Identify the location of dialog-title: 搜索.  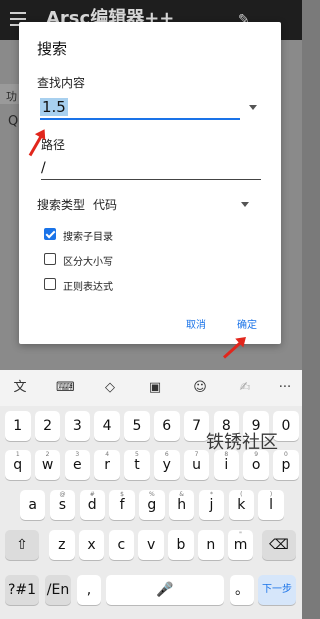
(52, 49).